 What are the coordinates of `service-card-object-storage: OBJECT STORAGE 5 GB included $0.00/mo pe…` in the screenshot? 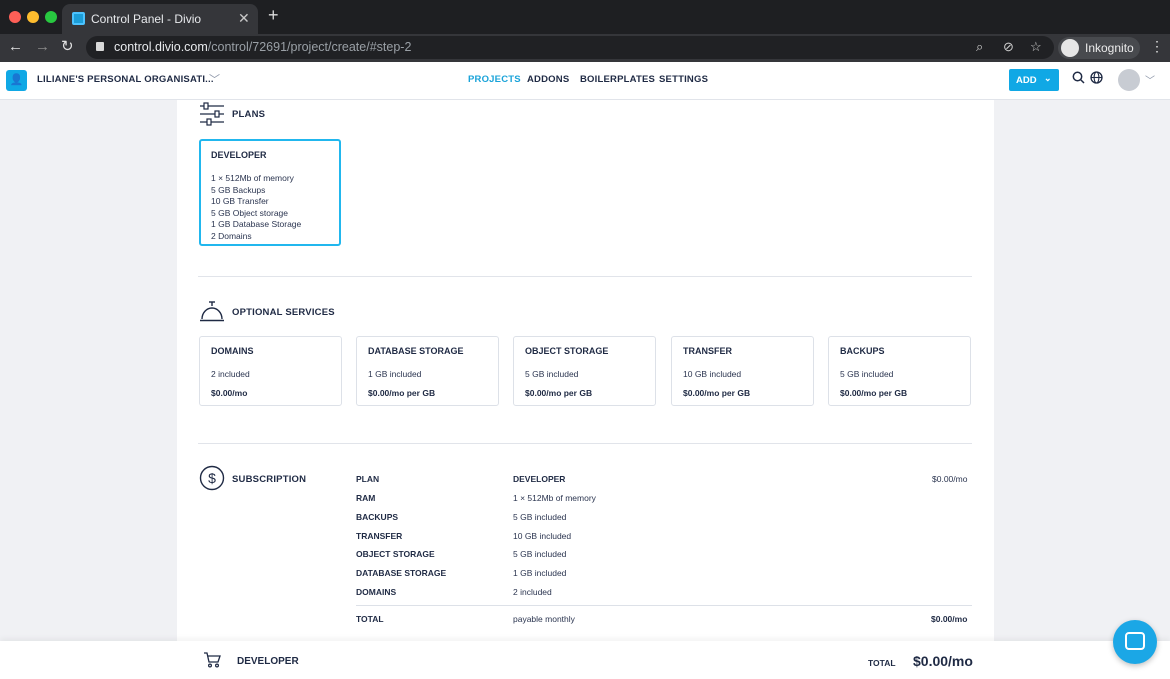 It's located at (584, 371).